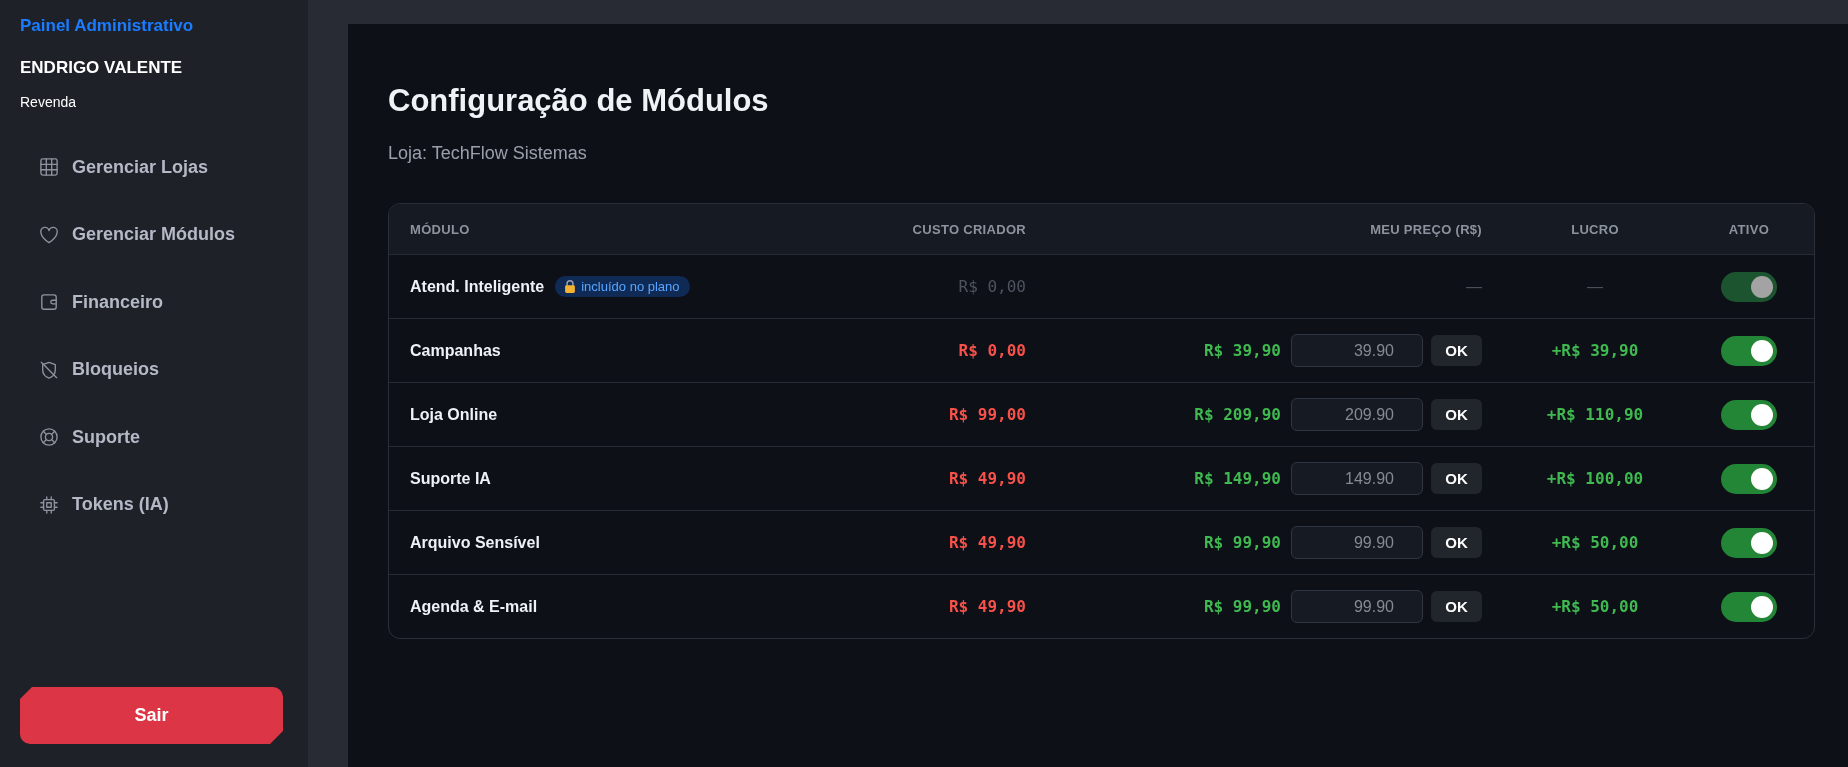  Describe the element at coordinates (151, 167) in the screenshot. I see `nav-item: Gerenciar Lojas` at that location.